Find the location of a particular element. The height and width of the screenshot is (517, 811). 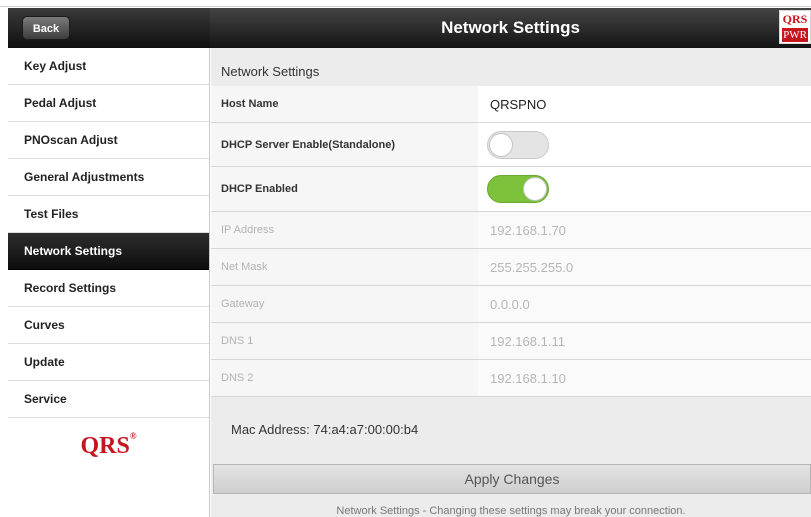

dhcp-enabled-toggle is located at coordinates (518, 189).